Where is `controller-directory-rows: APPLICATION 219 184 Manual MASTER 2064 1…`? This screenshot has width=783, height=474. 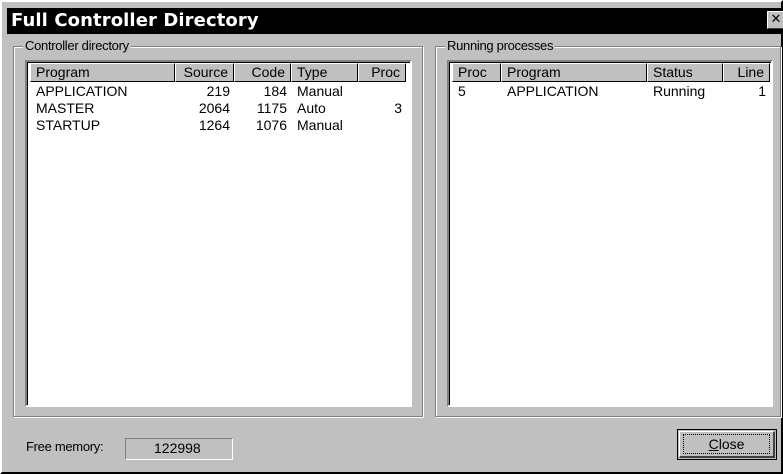 controller-directory-rows: APPLICATION 219 184 Manual MASTER 2064 1… is located at coordinates (219, 108).